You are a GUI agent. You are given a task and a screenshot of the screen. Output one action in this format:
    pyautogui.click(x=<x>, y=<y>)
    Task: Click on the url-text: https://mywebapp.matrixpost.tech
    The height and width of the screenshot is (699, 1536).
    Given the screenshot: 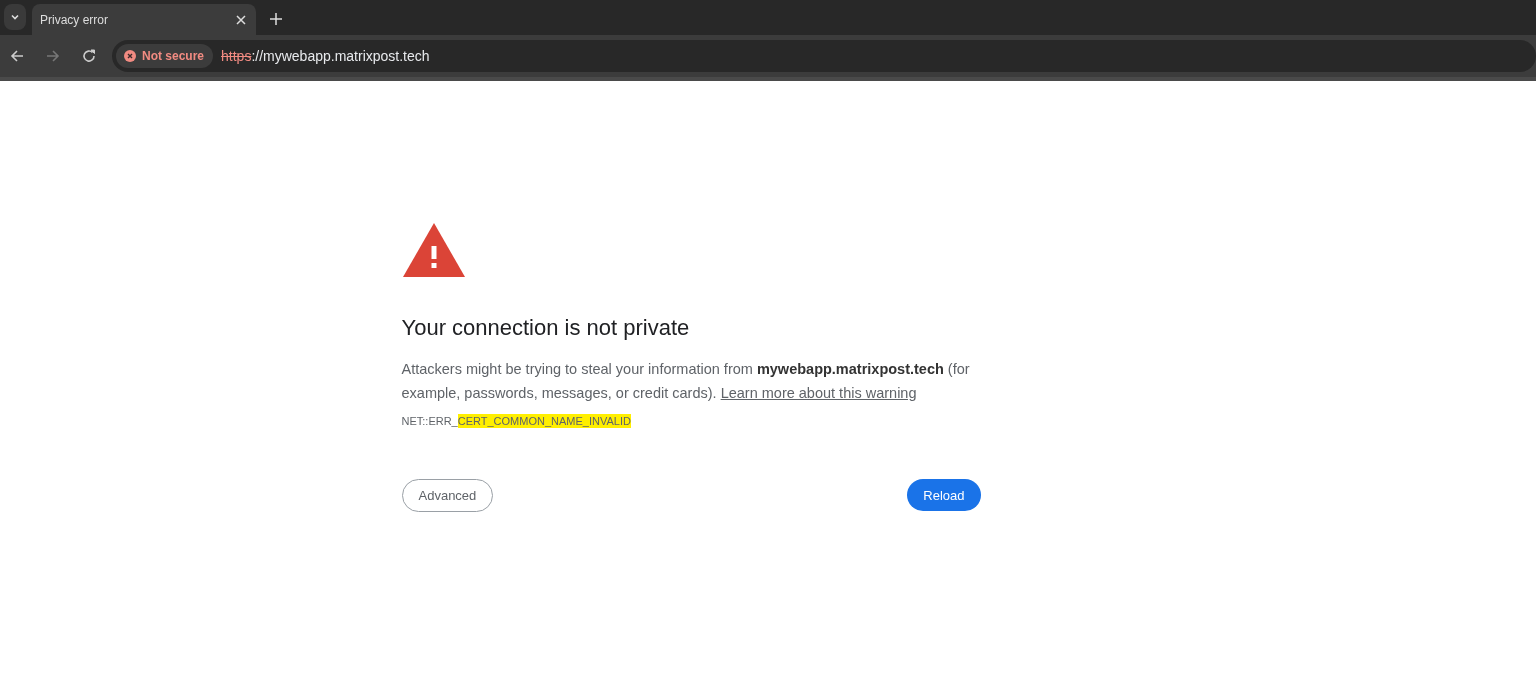 What is the action you would take?
    pyautogui.click(x=325, y=56)
    